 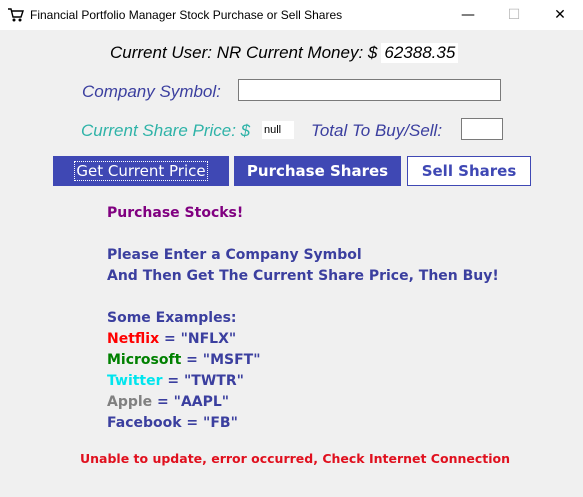 What do you see at coordinates (151, 91) in the screenshot?
I see `company-symbol-label: Company Symbol:` at bounding box center [151, 91].